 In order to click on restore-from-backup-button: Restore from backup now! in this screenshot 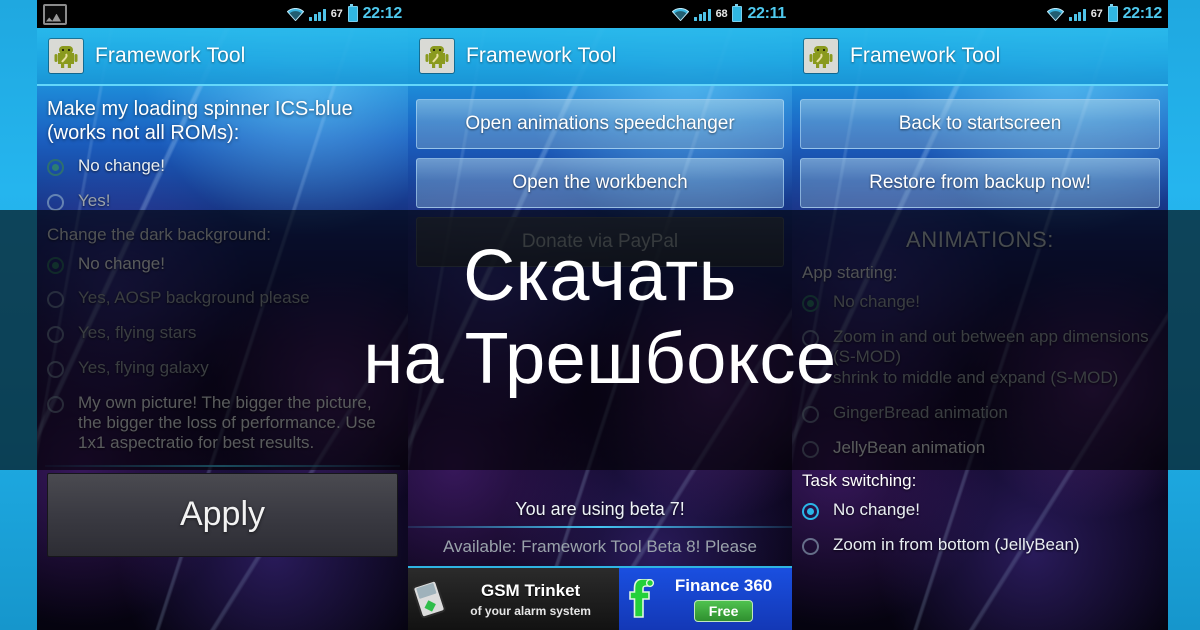, I will do `click(980, 183)`.